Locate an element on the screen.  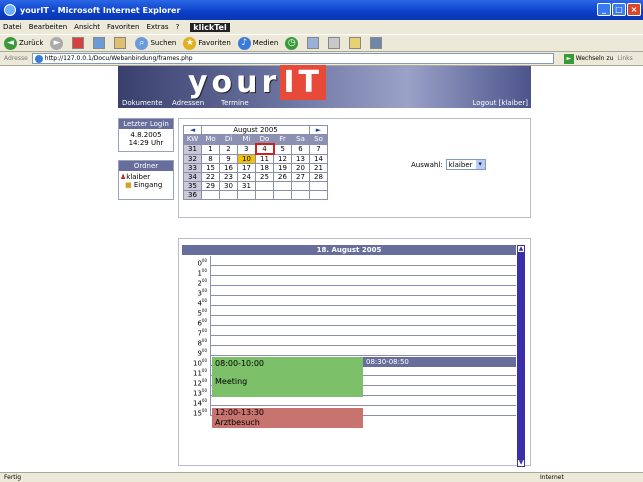
hour-row: 1400 is located at coordinates (349, 401).